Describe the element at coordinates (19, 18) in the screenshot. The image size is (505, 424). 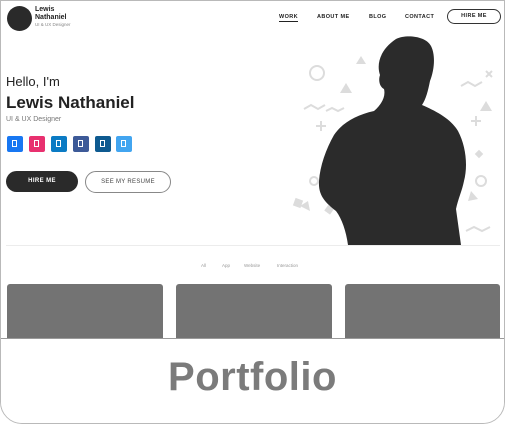
I see `avatar` at that location.